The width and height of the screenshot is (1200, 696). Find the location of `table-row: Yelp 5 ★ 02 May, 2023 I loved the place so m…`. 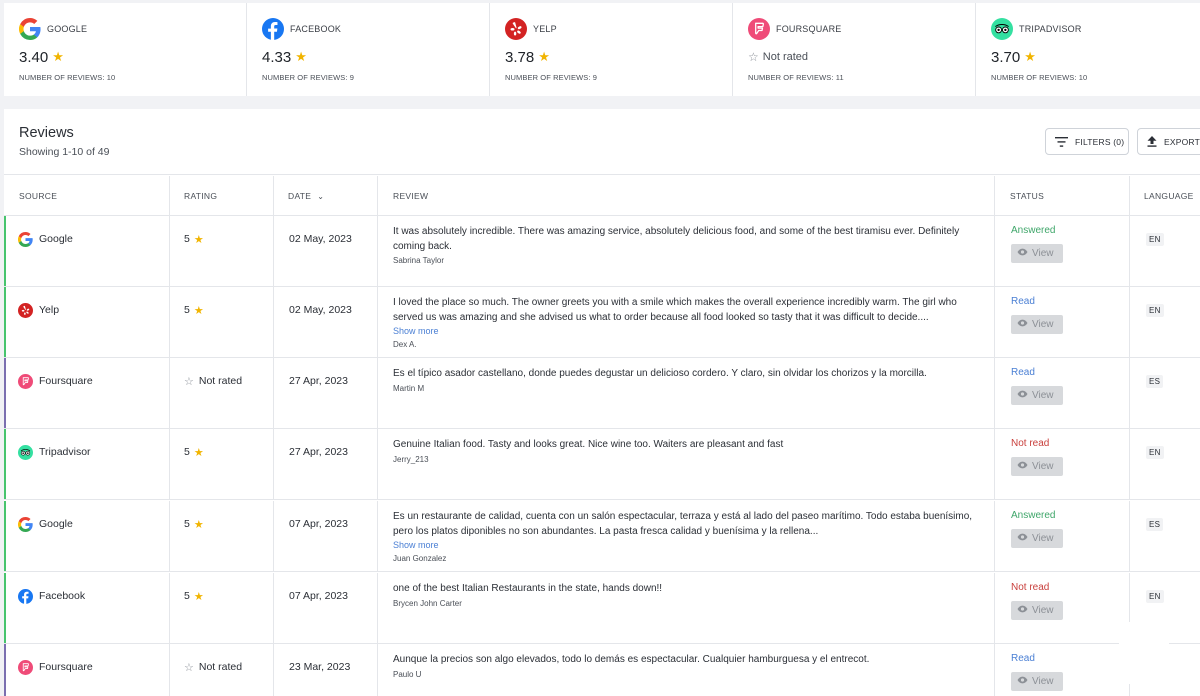

table-row: Yelp 5 ★ 02 May, 2023 I loved the place so m… is located at coordinates (602, 322).